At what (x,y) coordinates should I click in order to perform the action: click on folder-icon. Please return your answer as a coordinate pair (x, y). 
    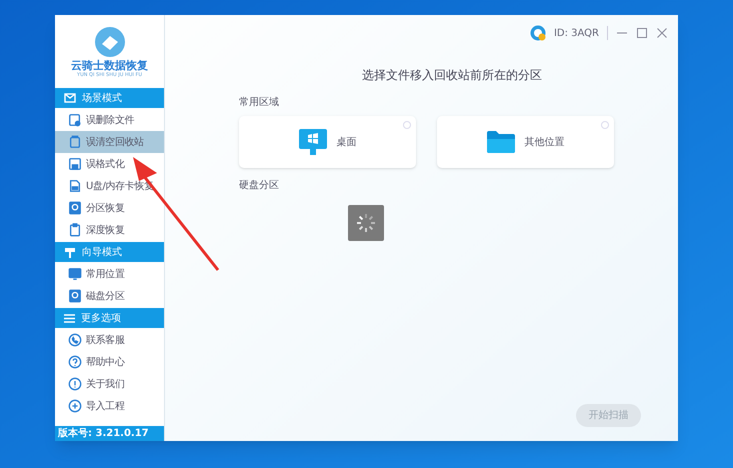
    Looking at the image, I should click on (500, 142).